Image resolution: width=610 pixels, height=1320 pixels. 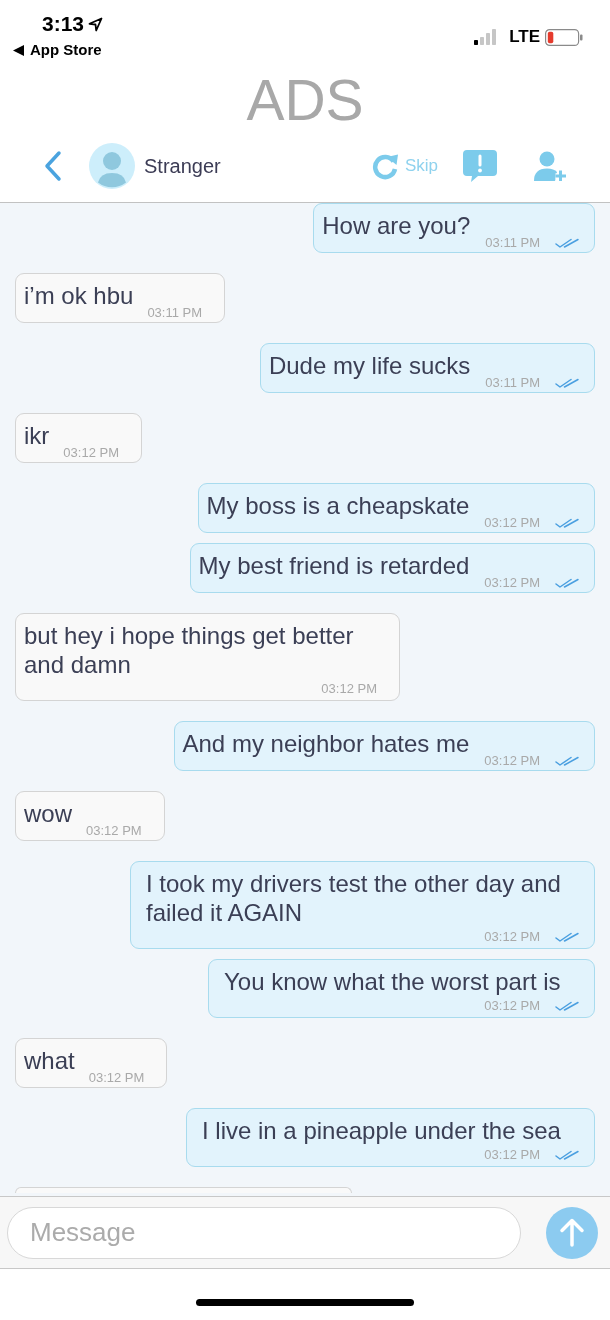 I want to click on clock-time: 3:13, so click(x=63, y=24).